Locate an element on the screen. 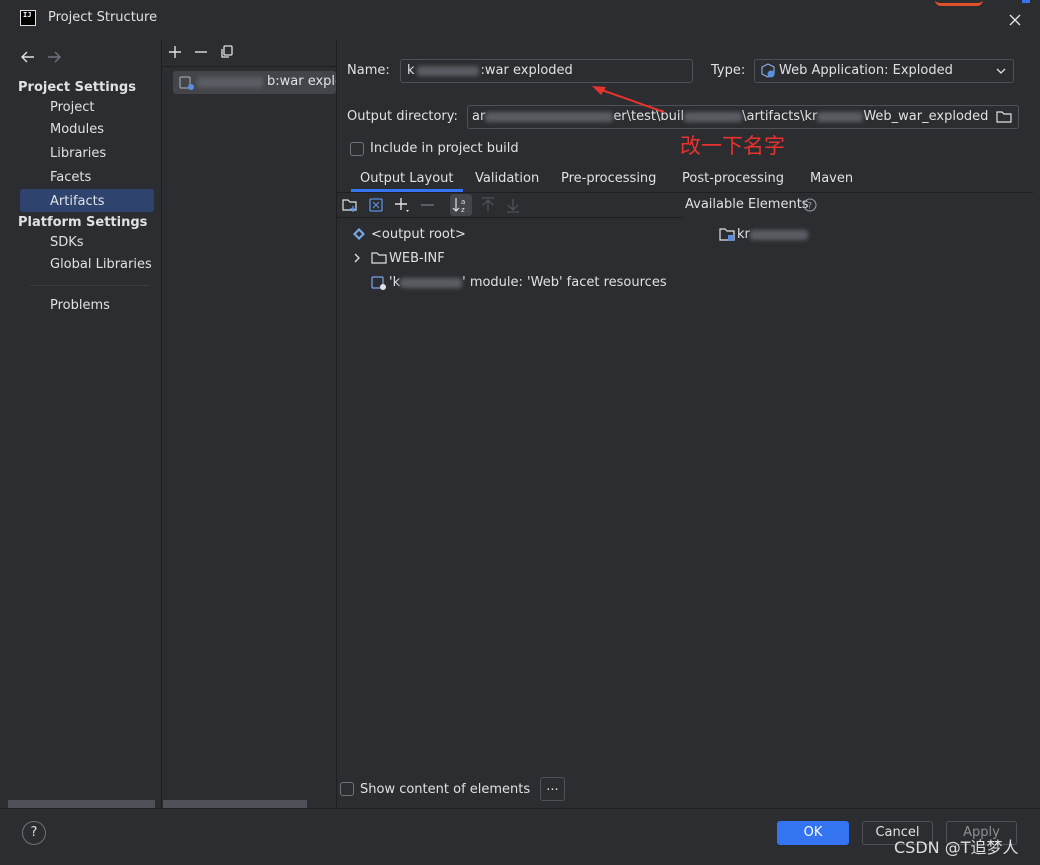 The image size is (1040, 865). chevron-right-icon is located at coordinates (357, 258).